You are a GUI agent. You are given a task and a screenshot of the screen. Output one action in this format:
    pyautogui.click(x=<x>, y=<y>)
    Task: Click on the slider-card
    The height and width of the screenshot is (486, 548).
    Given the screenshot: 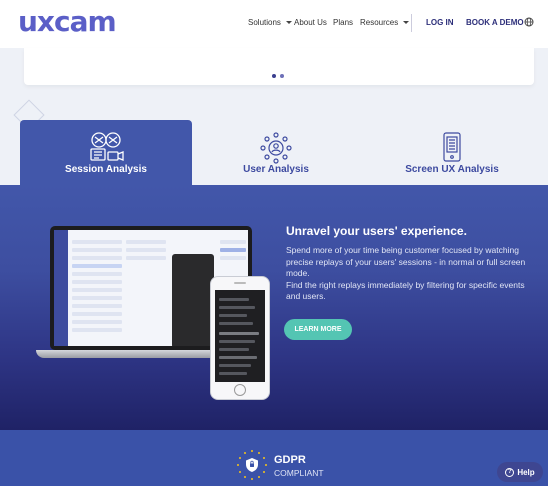 What is the action you would take?
    pyautogui.click(x=279, y=66)
    